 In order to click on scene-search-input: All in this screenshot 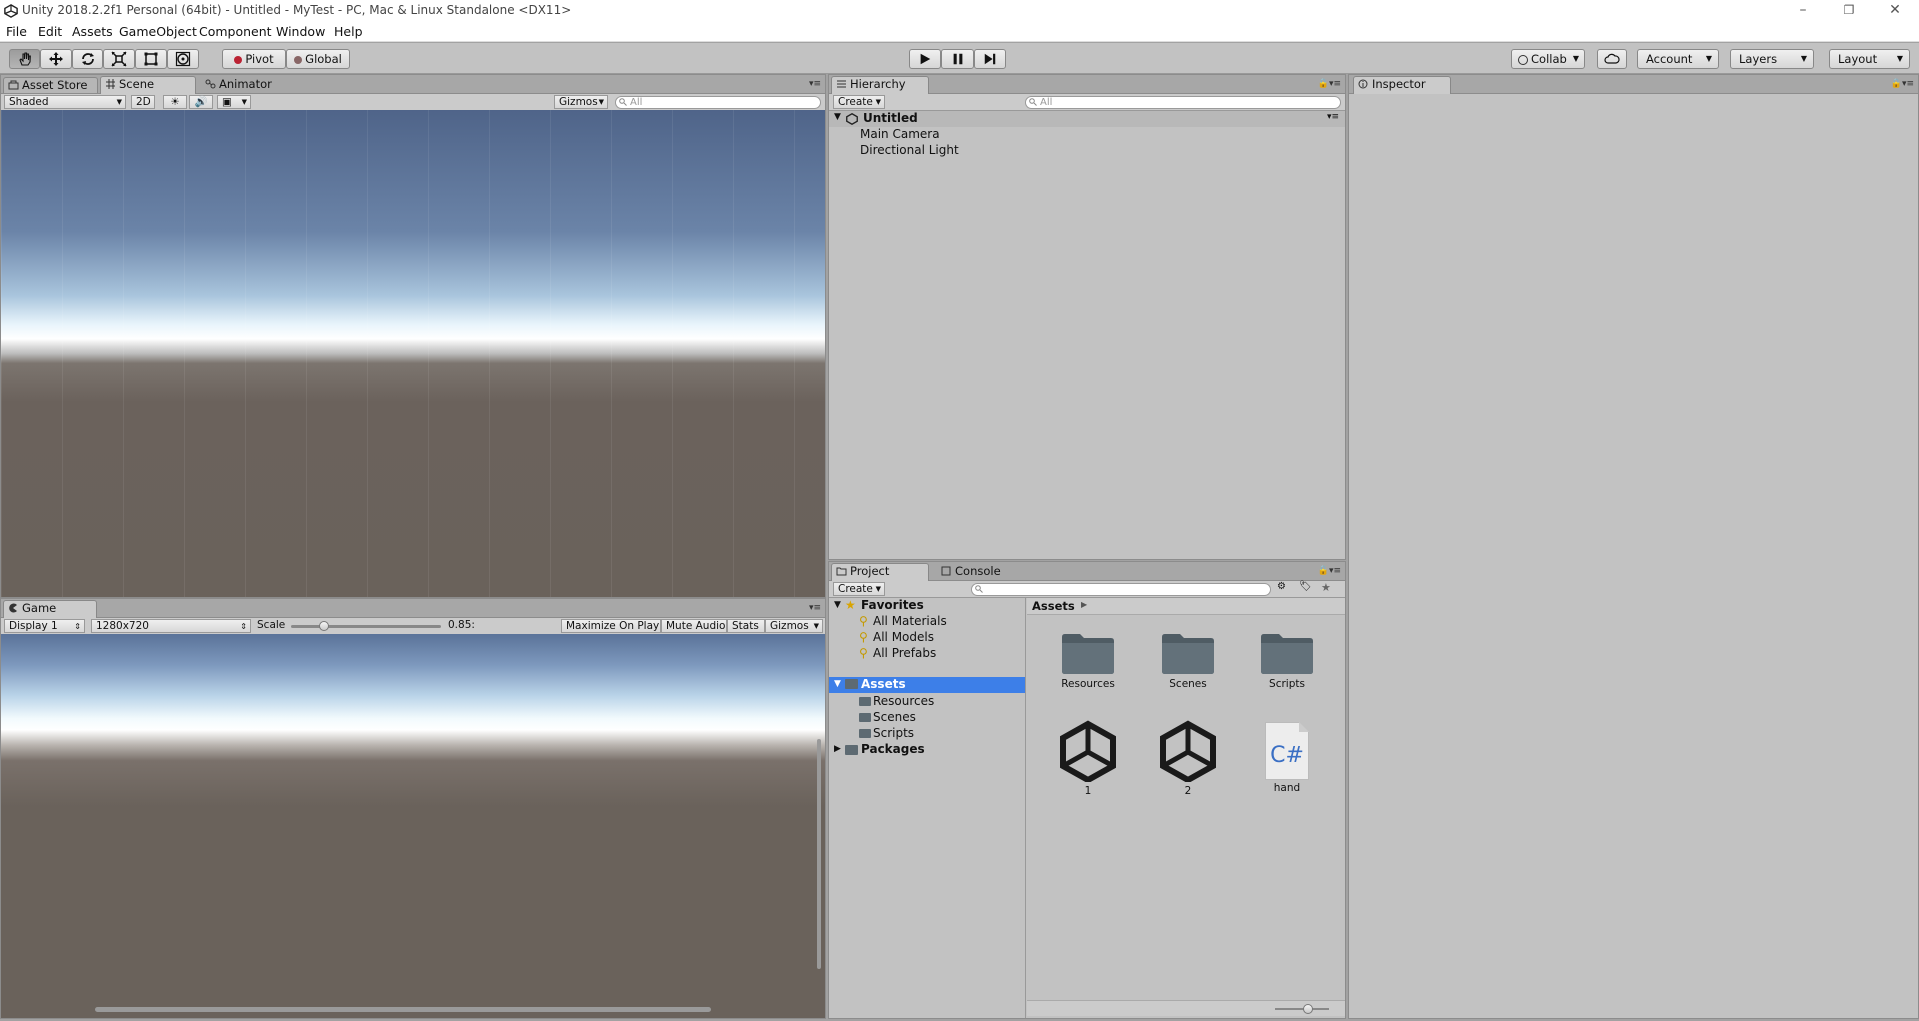, I will do `click(718, 102)`.